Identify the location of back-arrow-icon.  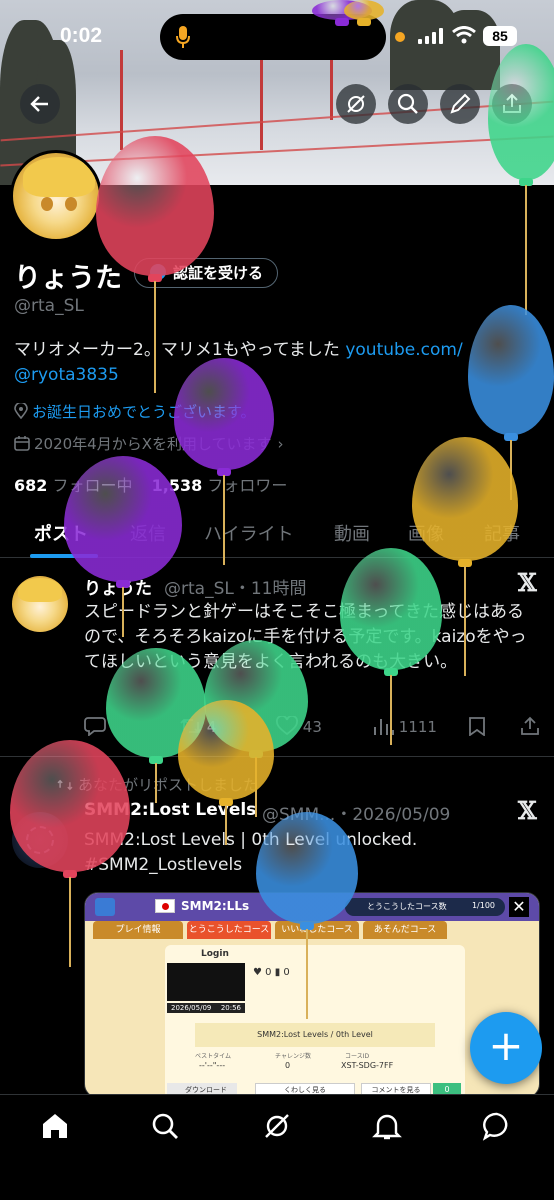
(39, 104).